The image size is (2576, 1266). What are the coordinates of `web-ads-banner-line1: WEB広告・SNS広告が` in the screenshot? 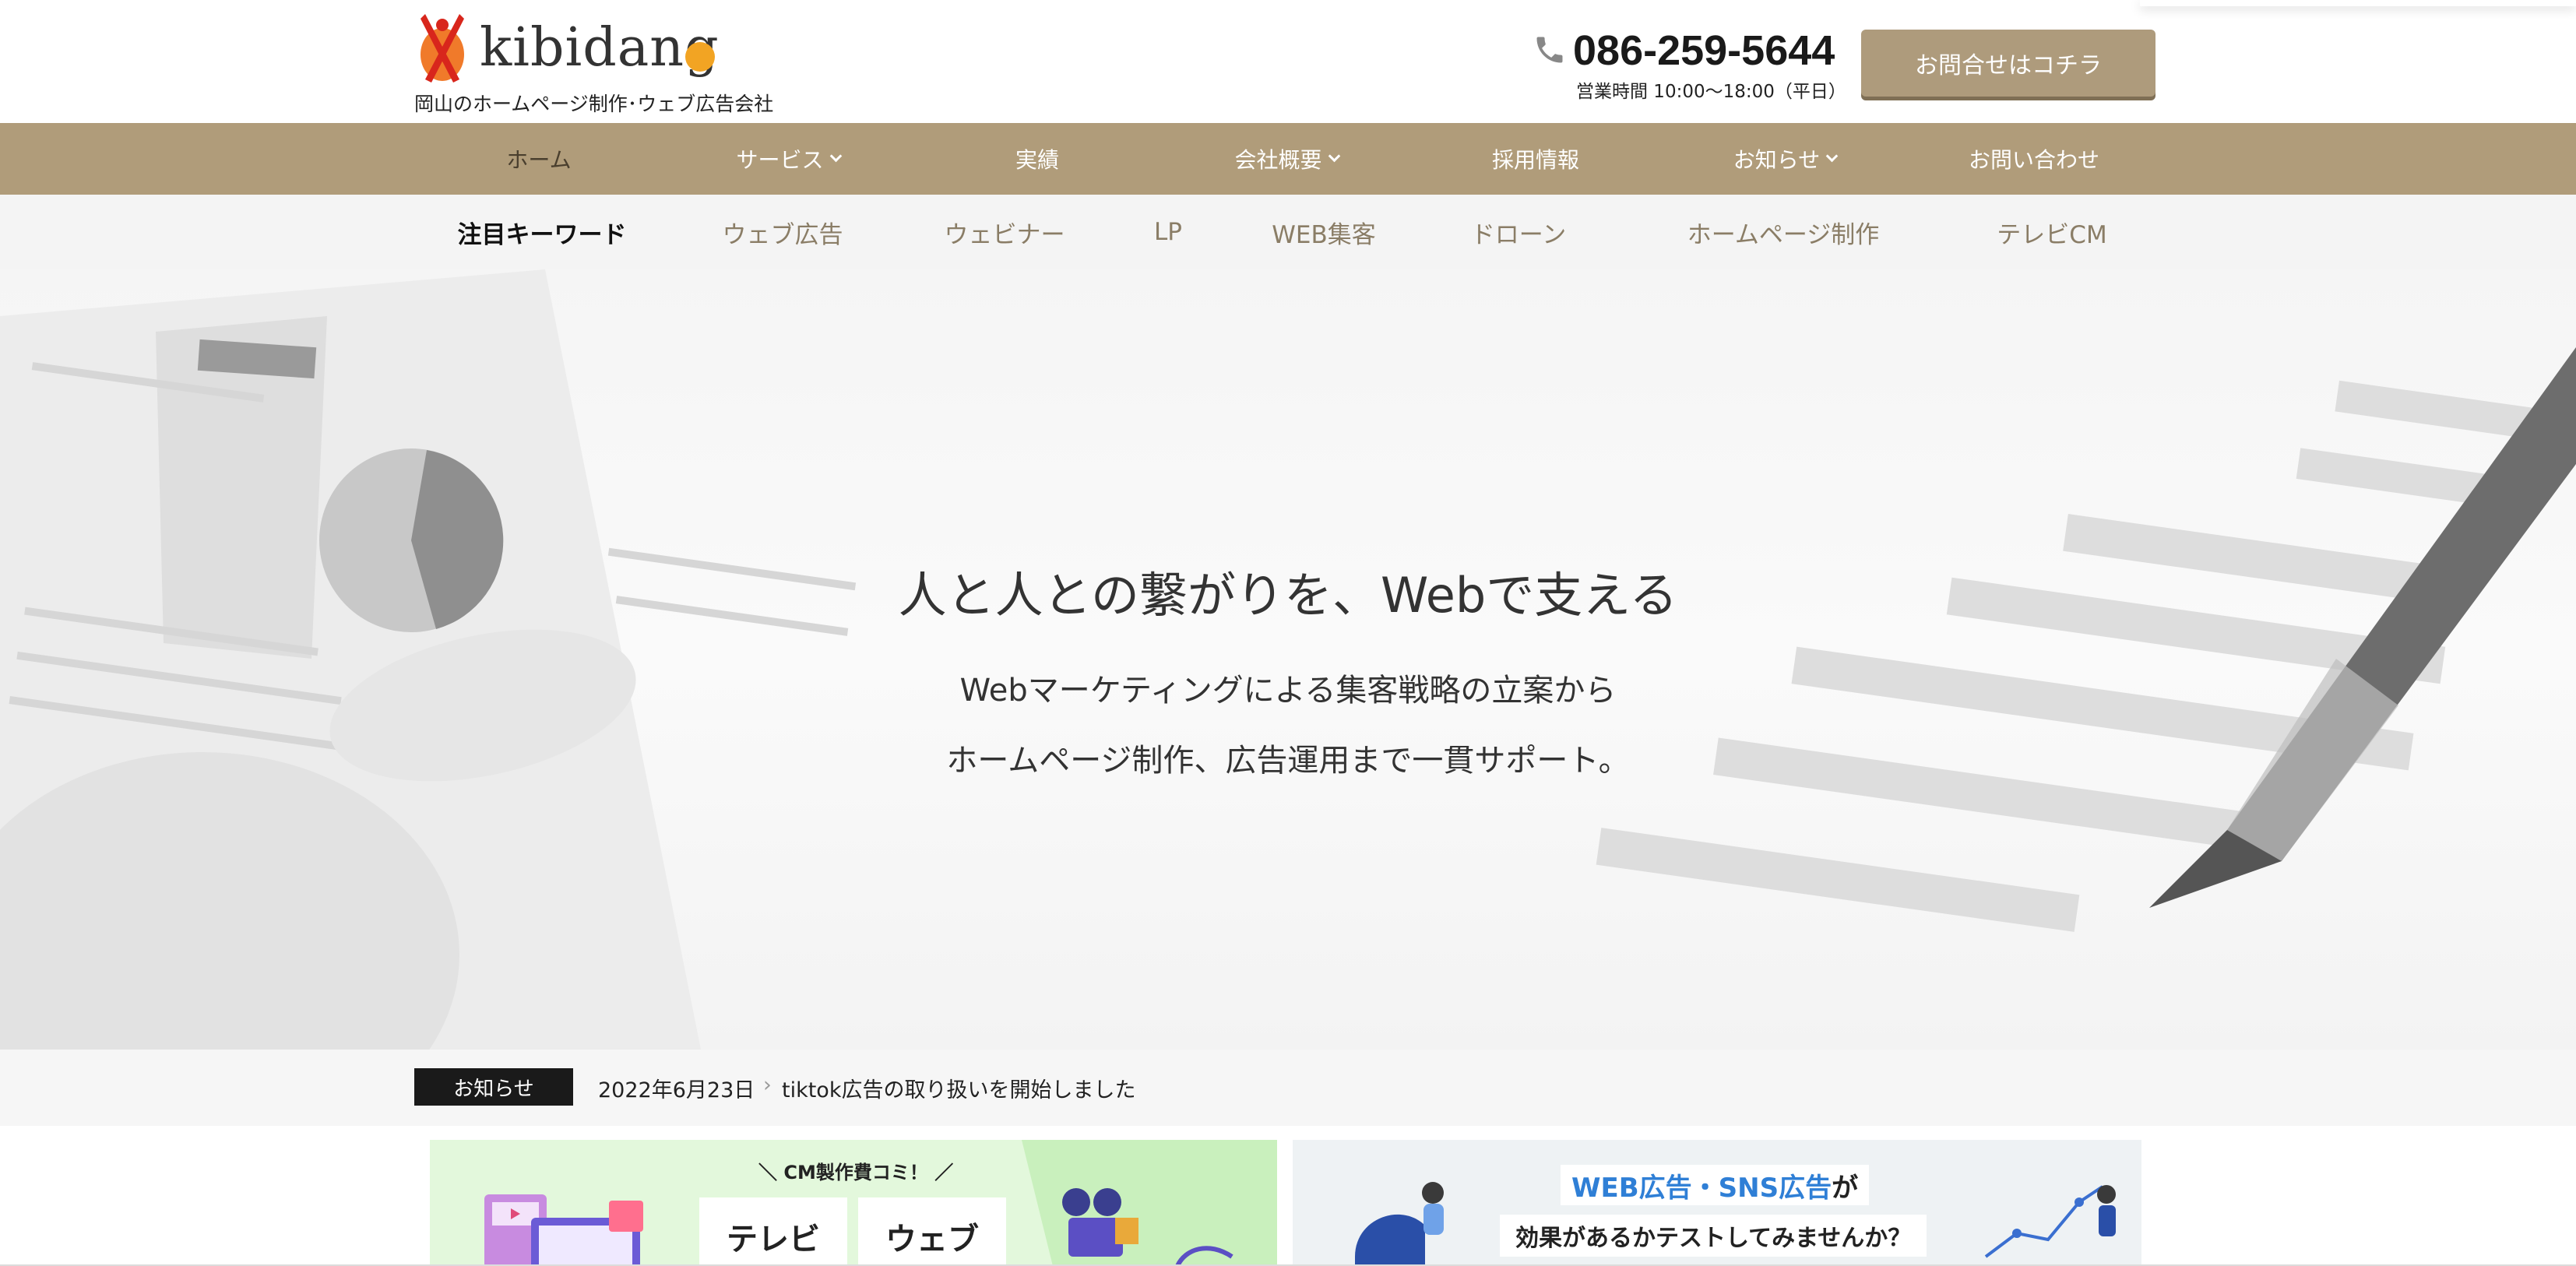 It's located at (1715, 1185).